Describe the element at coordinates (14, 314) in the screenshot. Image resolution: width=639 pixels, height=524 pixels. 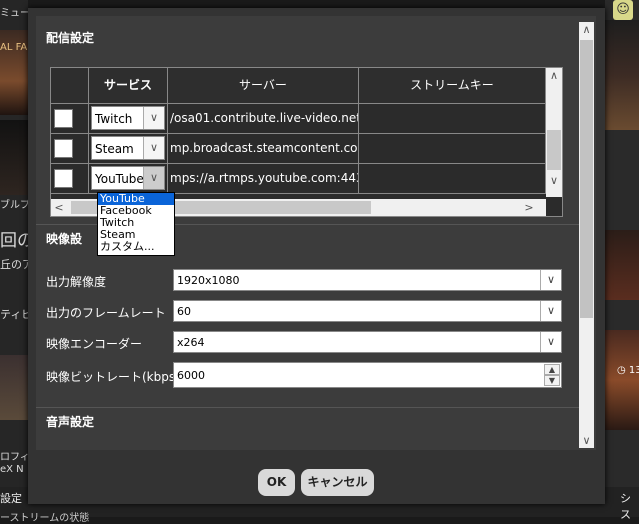
I see `bg-text: ティビ` at that location.